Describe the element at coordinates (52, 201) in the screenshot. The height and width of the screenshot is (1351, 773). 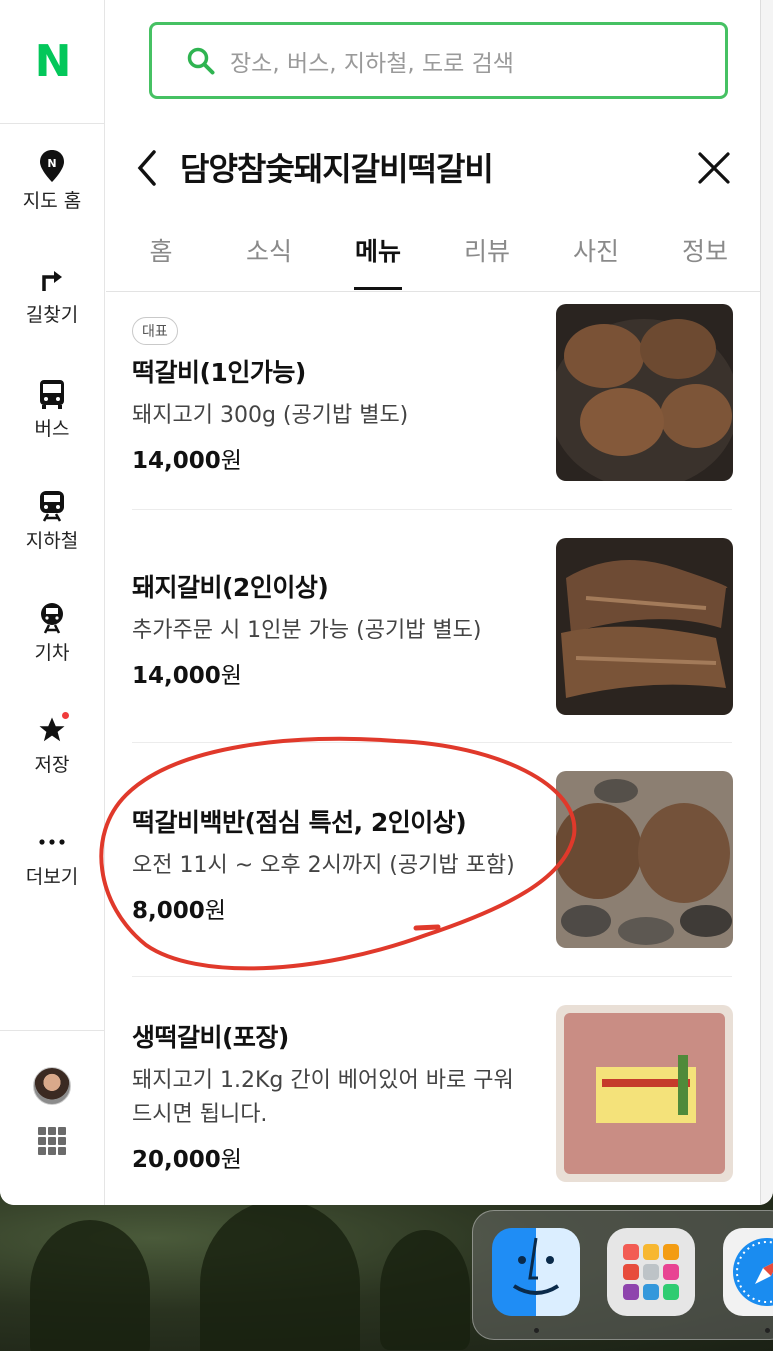
I see `sidebar-item-label: 지도 홈` at that location.